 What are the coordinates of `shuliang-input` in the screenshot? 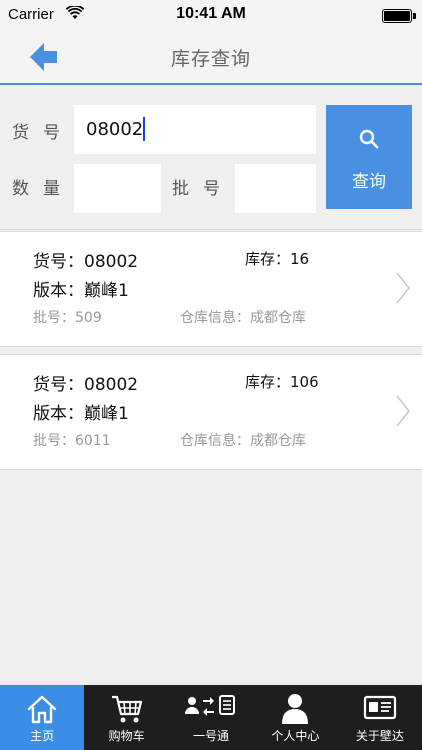 It's located at (117, 188).